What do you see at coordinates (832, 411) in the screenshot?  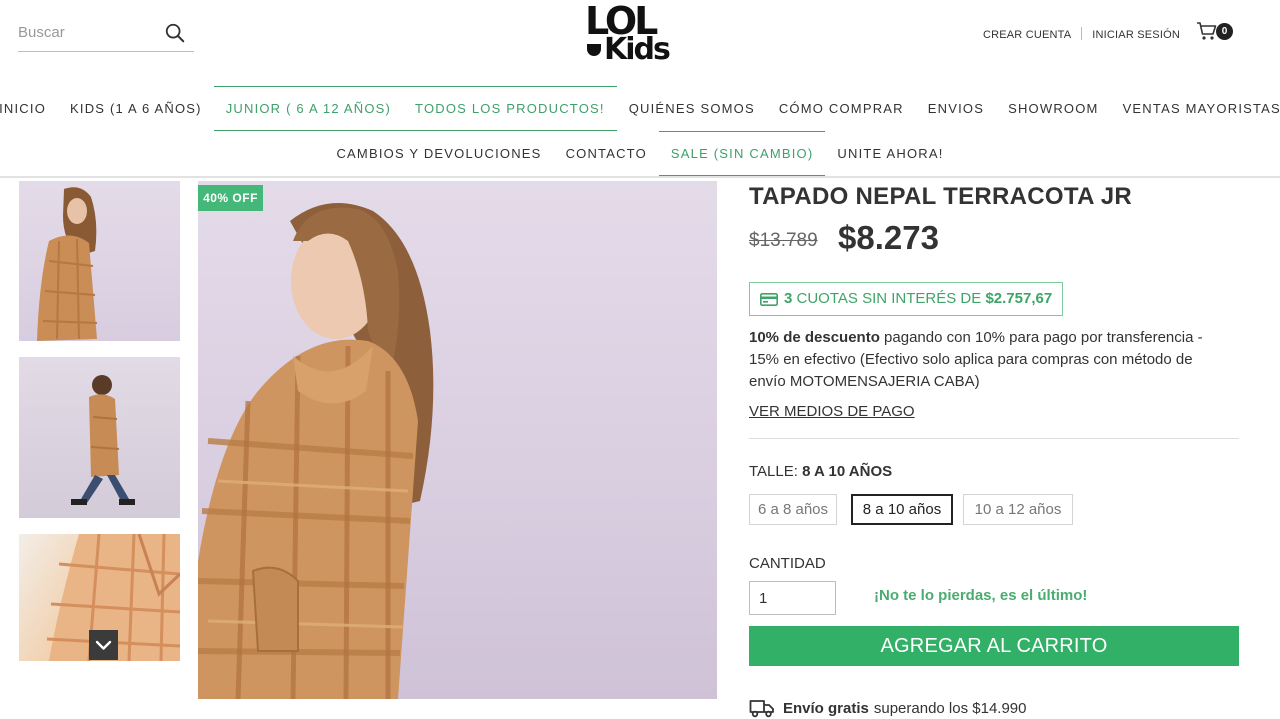 I see `payment-methods-link: VER MEDIOS DE PAGO` at bounding box center [832, 411].